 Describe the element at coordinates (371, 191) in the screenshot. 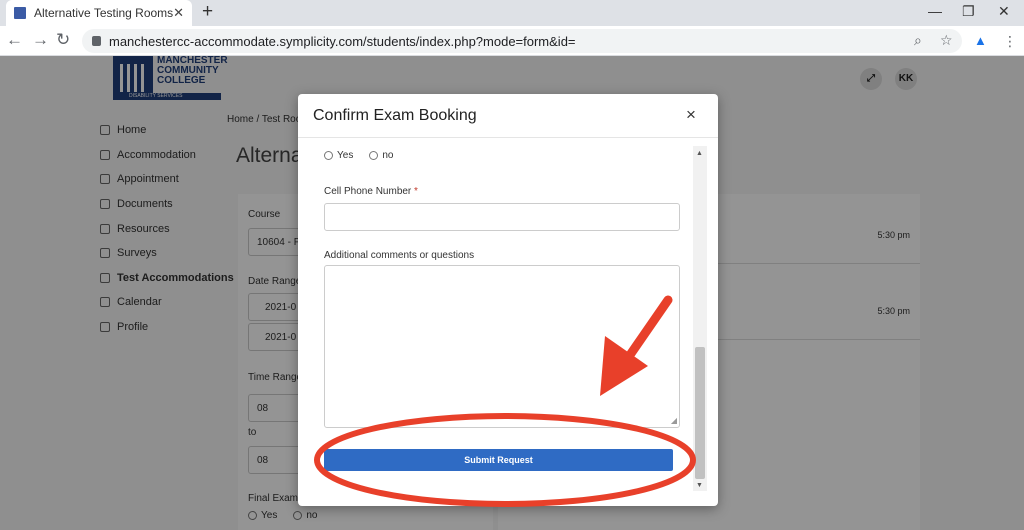

I see `phone-label: Cell Phone Number *` at that location.